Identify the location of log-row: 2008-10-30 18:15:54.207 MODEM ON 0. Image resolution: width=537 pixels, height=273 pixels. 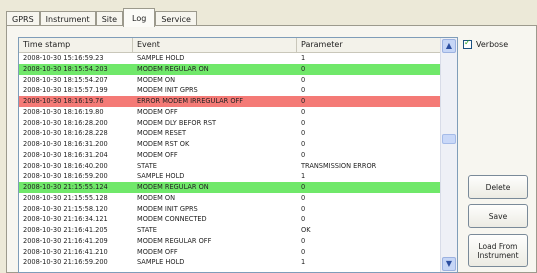
(238, 80).